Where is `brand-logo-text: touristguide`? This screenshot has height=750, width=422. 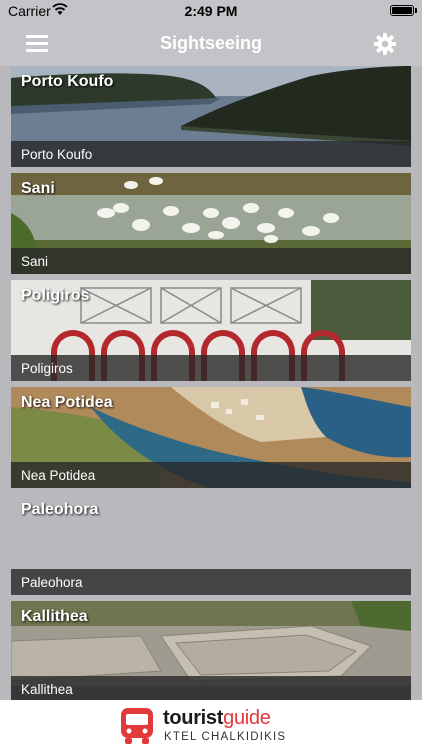
brand-logo-text: touristguide is located at coordinates (217, 718).